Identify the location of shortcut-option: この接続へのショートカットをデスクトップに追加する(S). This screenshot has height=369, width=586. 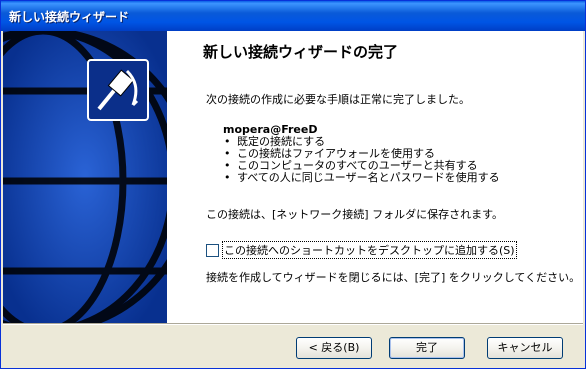
(361, 250).